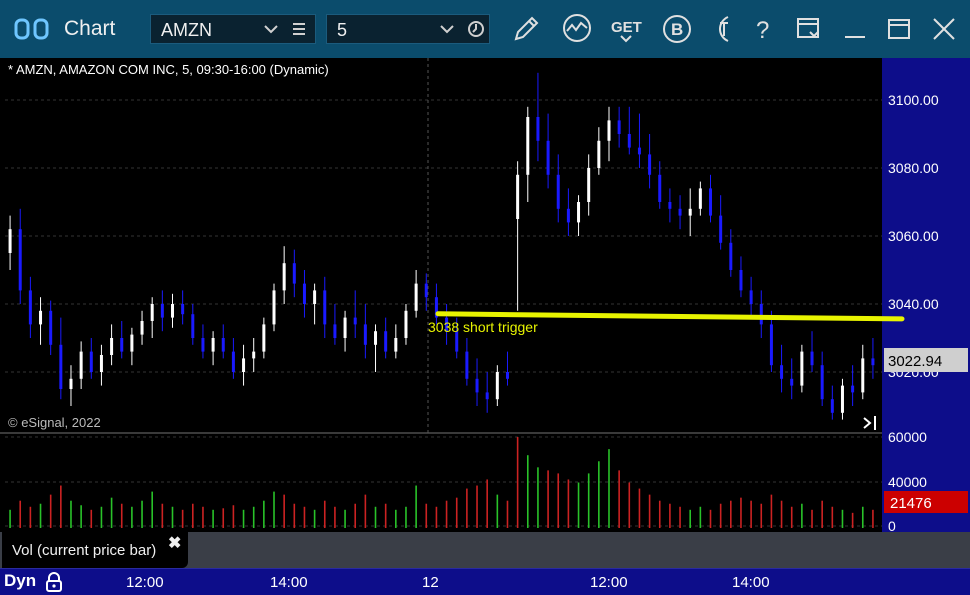 The width and height of the screenshot is (970, 595). I want to click on scroll-to-end-icon, so click(869, 423).